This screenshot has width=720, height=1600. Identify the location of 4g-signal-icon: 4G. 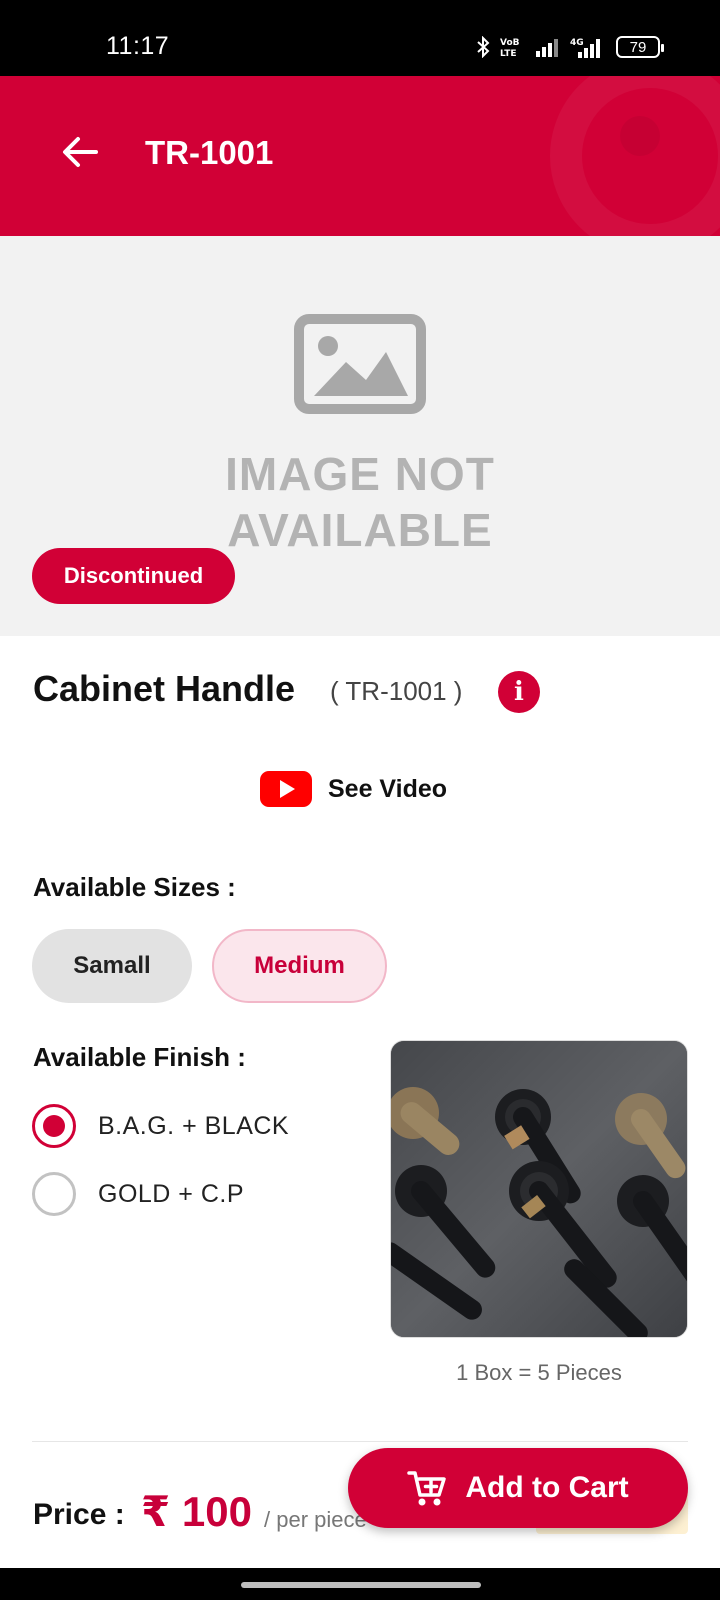
(585, 48).